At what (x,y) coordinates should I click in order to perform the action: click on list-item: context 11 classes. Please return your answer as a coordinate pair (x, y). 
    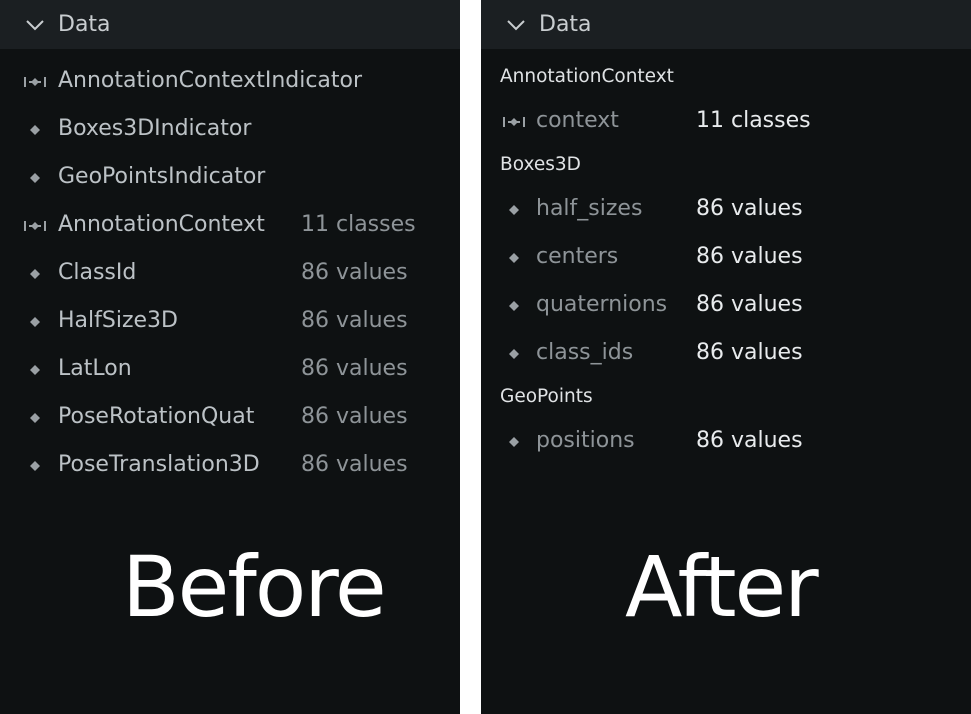
    Looking at the image, I should click on (726, 122).